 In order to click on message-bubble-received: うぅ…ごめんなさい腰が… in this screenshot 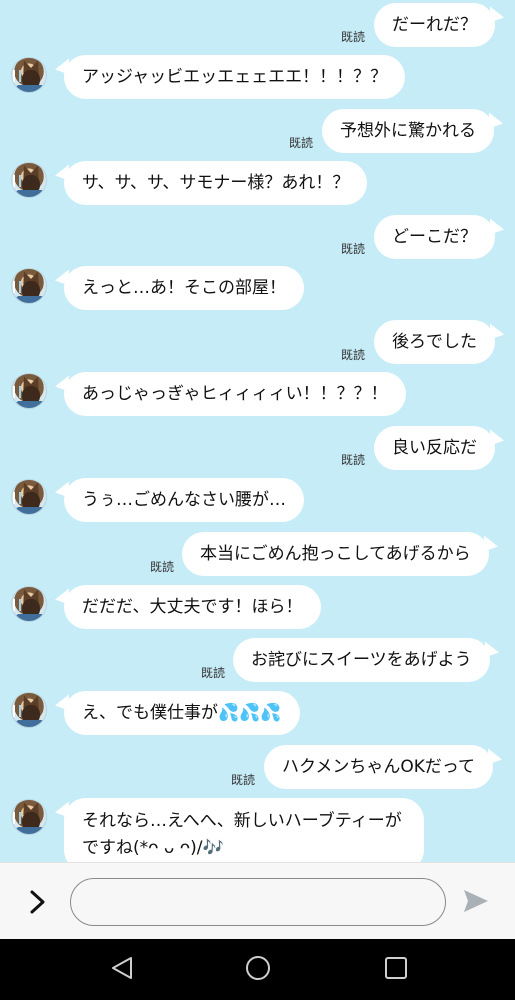, I will do `click(184, 500)`.